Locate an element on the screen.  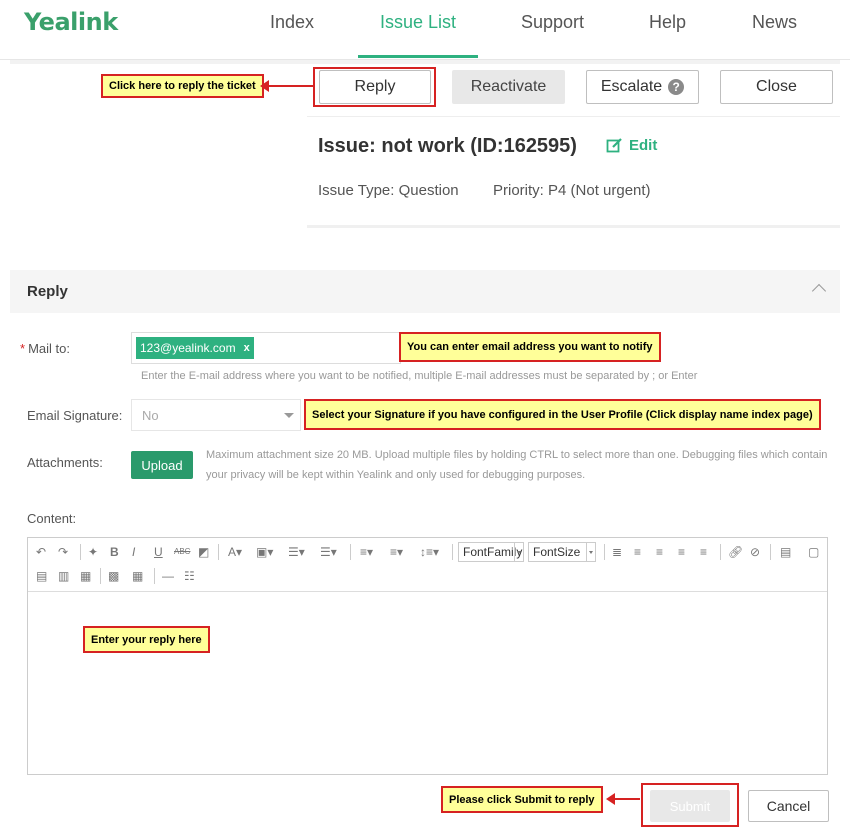
issue-type: Issue Type: Question is located at coordinates (388, 190).